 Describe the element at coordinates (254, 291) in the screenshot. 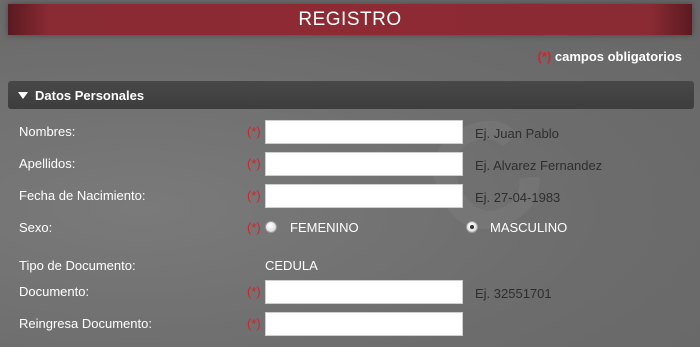

I see `documento-required-marker: (*)` at that location.